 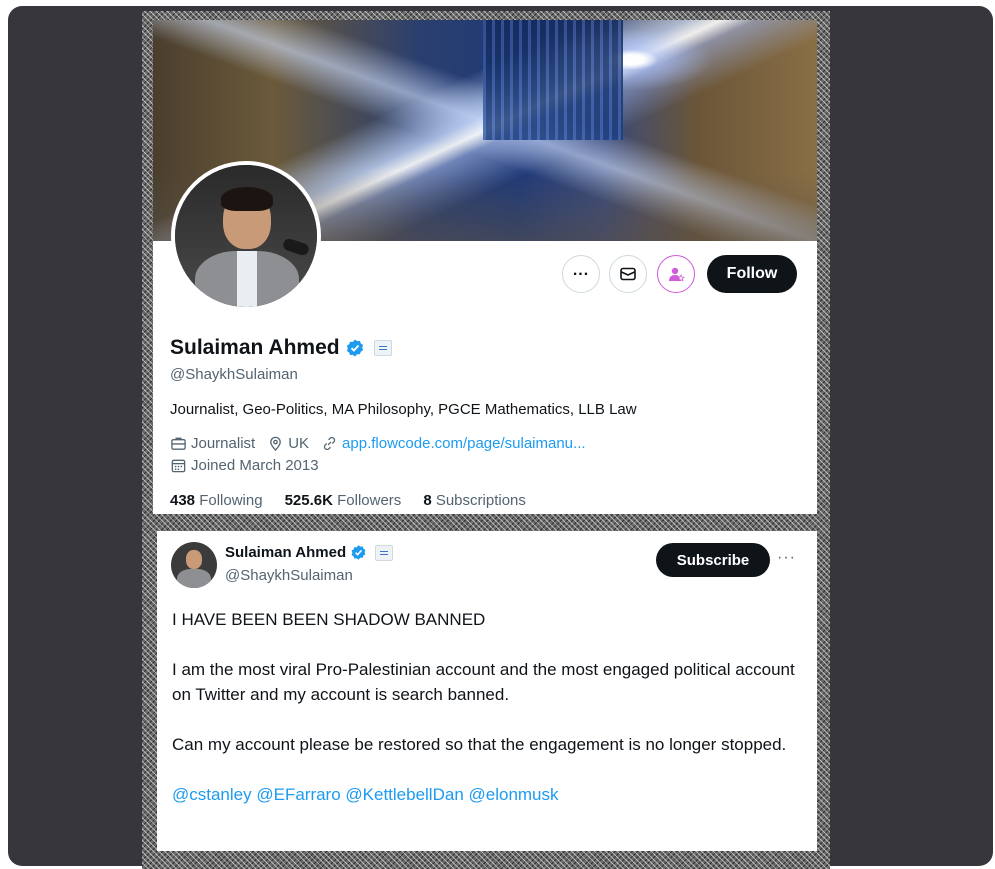 What do you see at coordinates (289, 575) in the screenshot?
I see `tweet-author-handle: @ShaykhSulaiman` at bounding box center [289, 575].